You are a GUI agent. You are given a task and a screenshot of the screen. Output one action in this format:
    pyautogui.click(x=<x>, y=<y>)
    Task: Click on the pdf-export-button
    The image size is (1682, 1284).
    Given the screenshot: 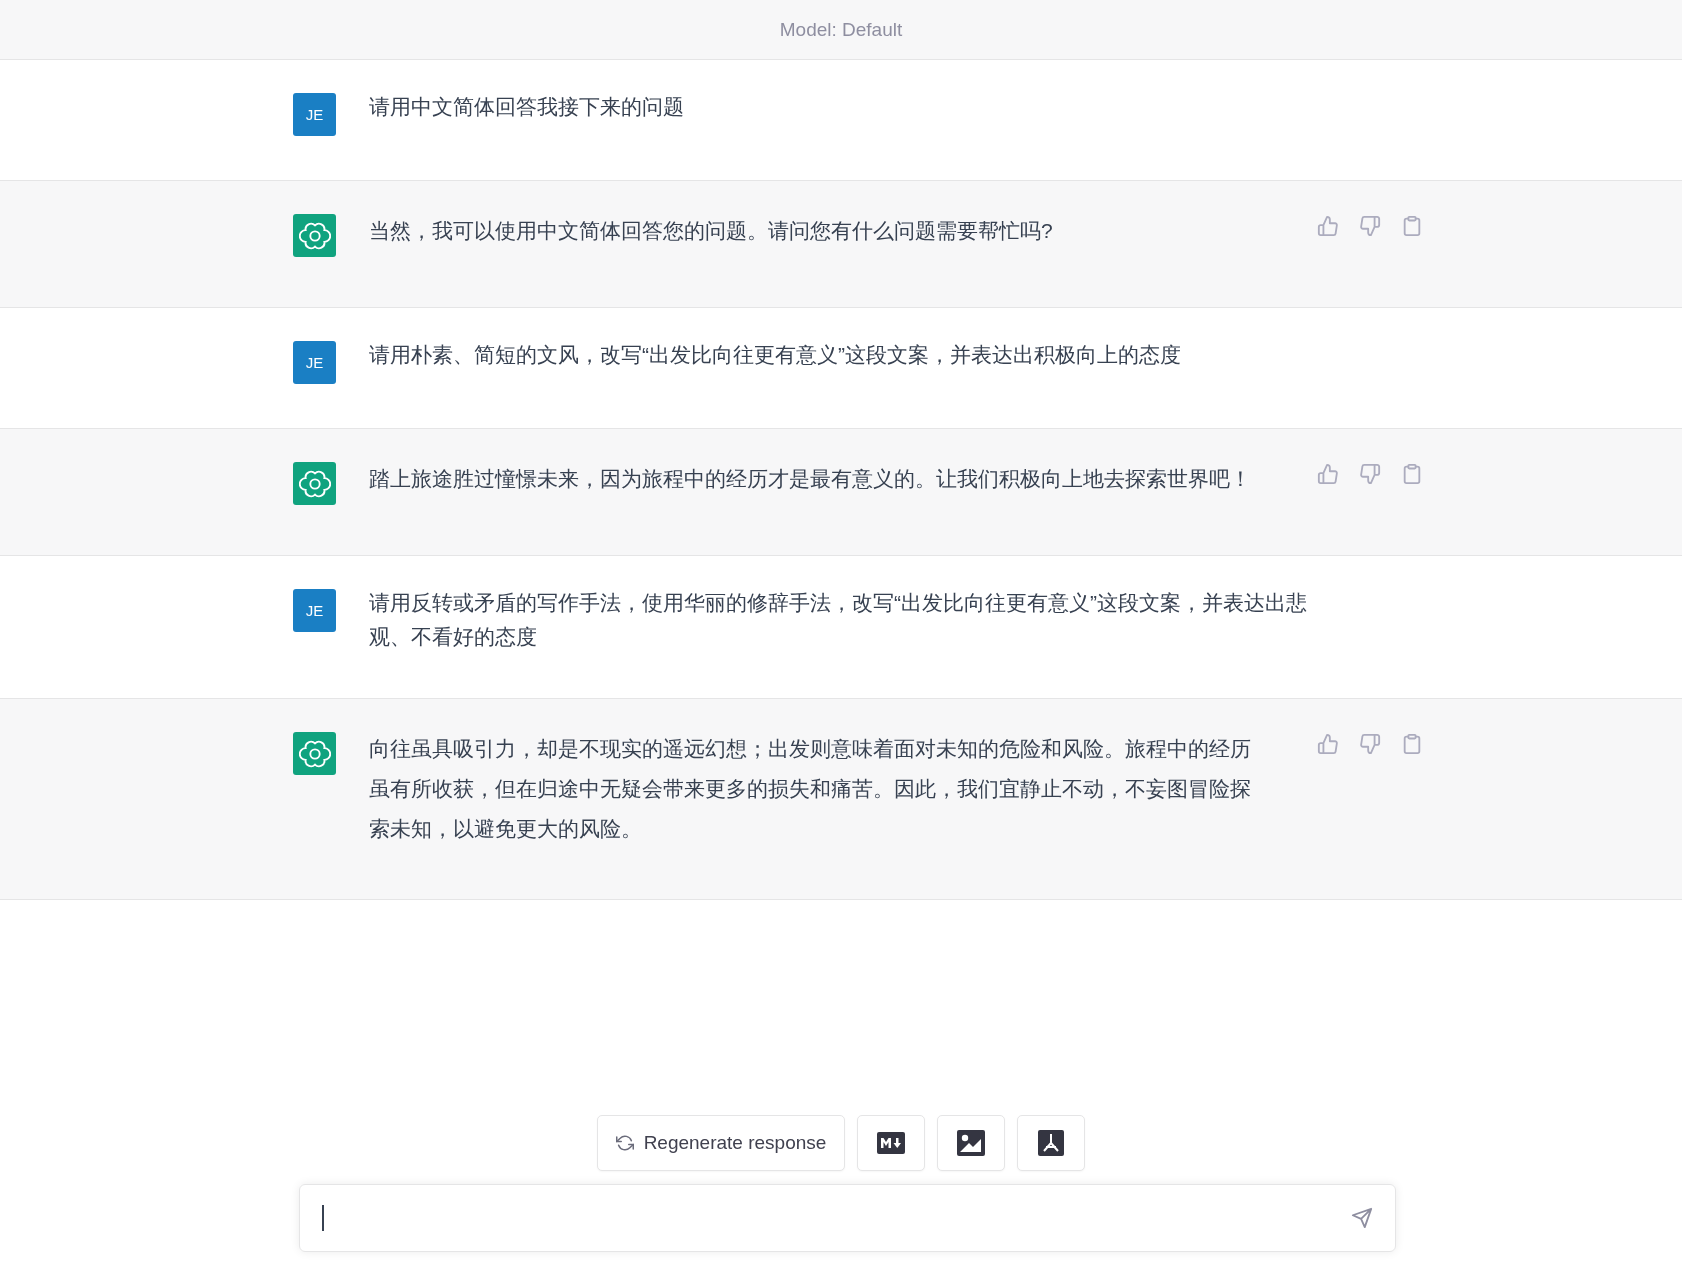 What is the action you would take?
    pyautogui.click(x=1051, y=1143)
    